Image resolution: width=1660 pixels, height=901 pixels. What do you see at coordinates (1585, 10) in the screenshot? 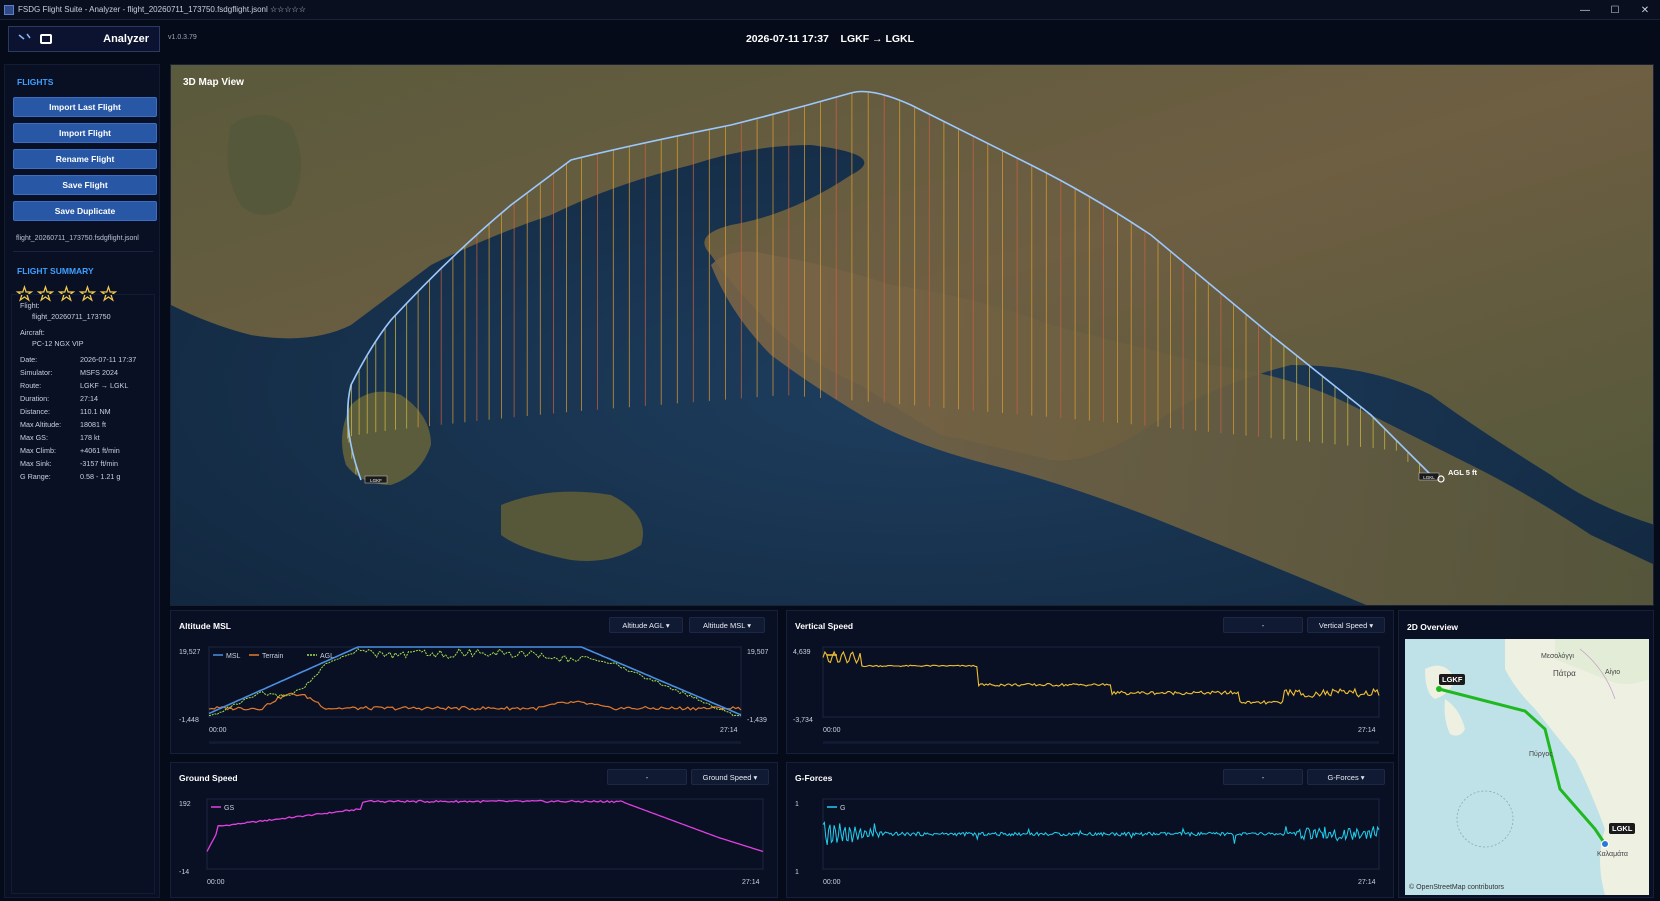
I see `minimize-button: —` at bounding box center [1585, 10].